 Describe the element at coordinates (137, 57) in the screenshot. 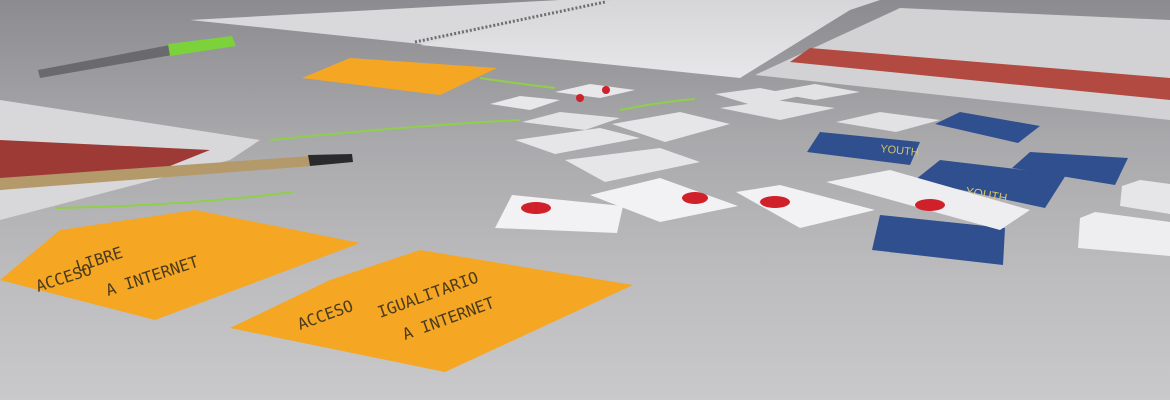

I see `green-marker` at that location.